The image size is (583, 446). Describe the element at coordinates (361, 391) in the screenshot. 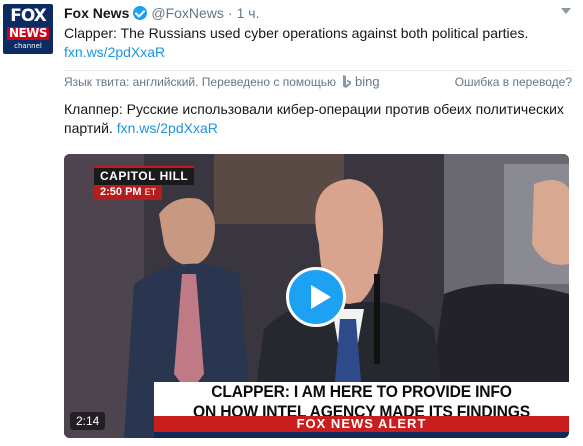

I see `headline-line-1: CLAPPER: I AM HERE TO PROVIDE INFO` at that location.